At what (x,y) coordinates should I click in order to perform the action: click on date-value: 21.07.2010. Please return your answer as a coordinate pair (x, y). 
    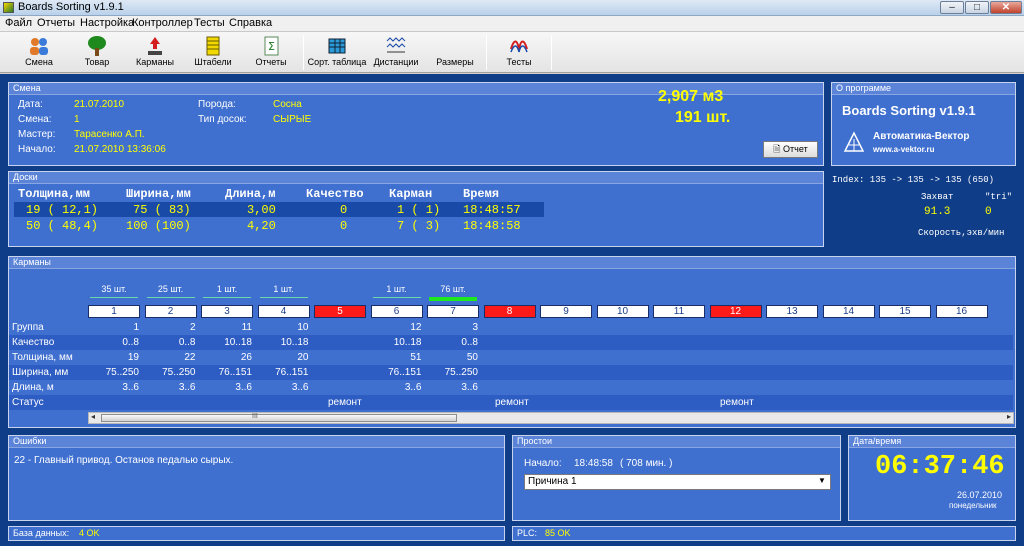
    Looking at the image, I should click on (99, 104).